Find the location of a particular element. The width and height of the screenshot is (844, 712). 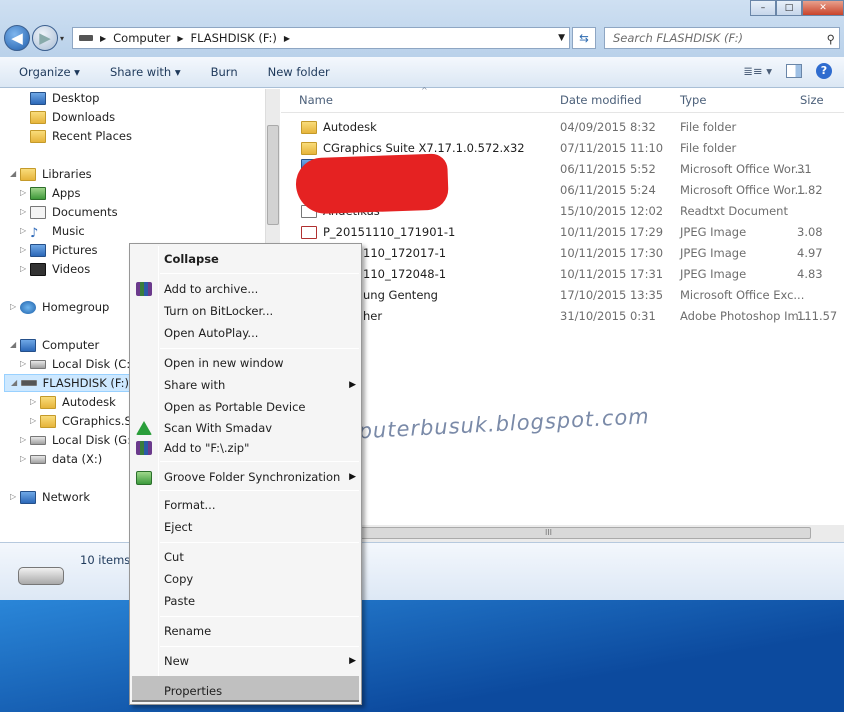

column-size: Size is located at coordinates (812, 100).